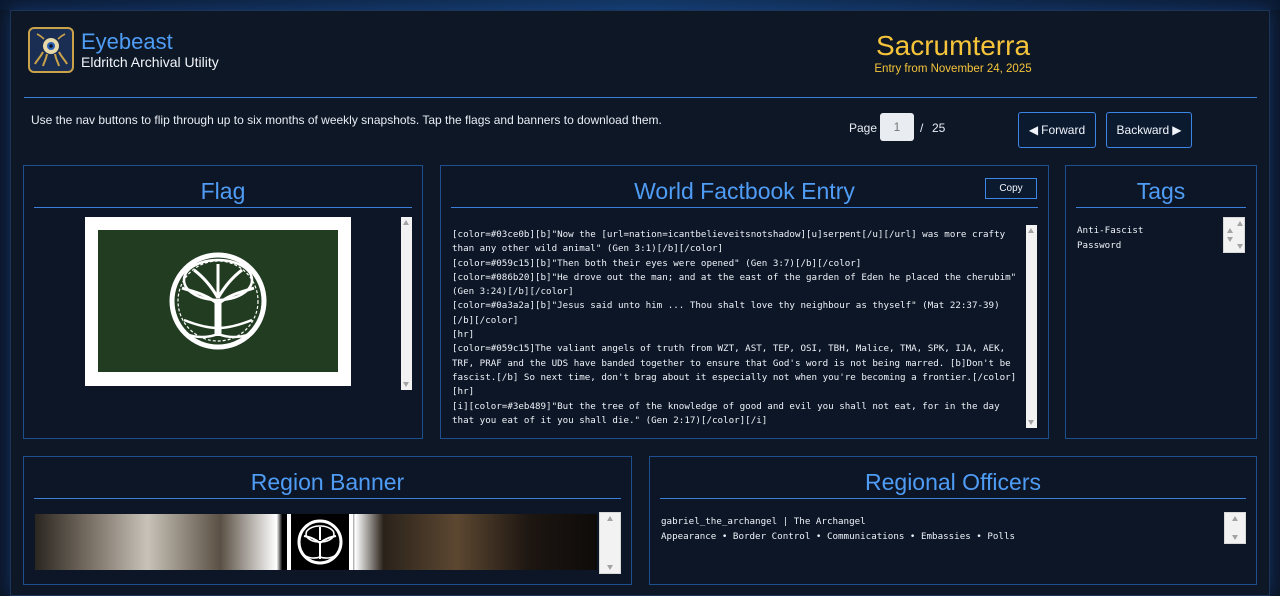 The image size is (1280, 596). I want to click on flag-field, so click(218, 301).